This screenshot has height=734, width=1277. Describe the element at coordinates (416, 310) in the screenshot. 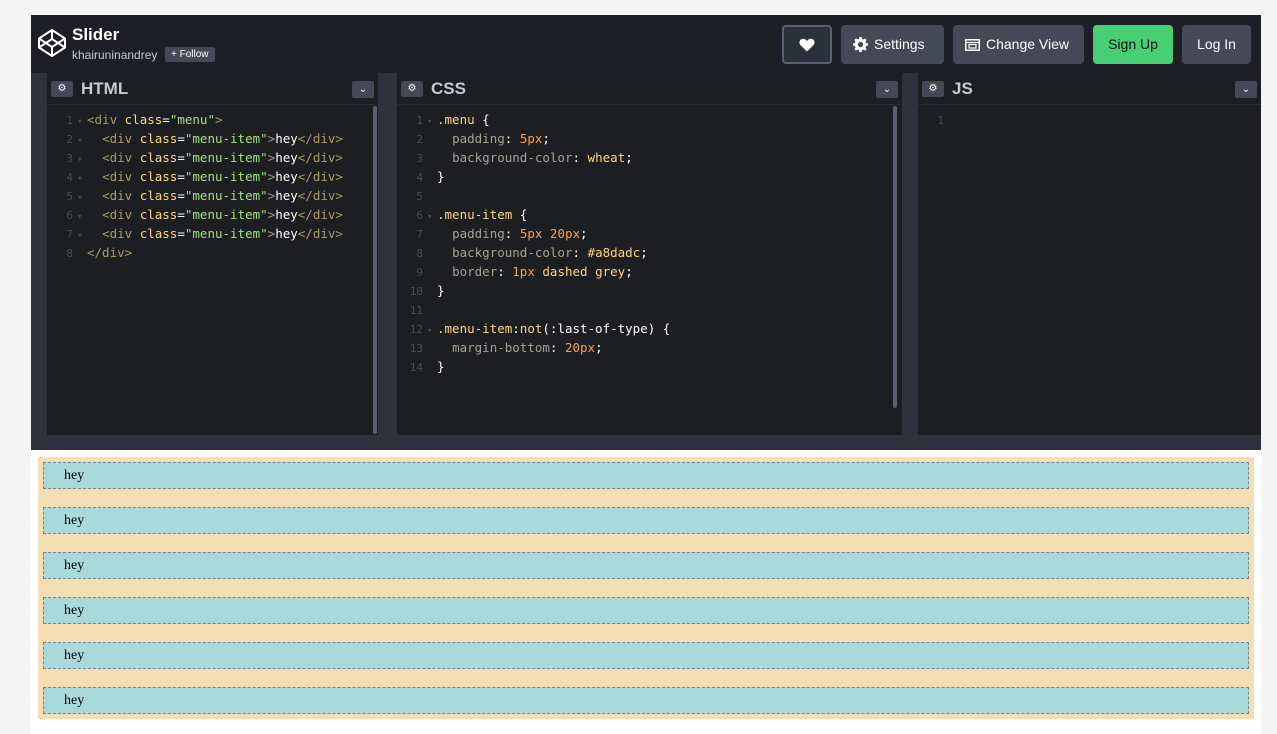

I see `line-number: 11` at that location.